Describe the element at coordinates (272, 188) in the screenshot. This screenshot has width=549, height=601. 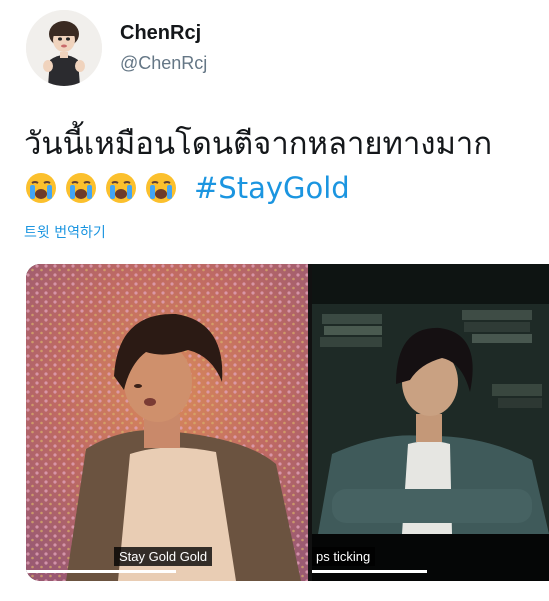
I see `hashtag-link: #StayGold` at that location.